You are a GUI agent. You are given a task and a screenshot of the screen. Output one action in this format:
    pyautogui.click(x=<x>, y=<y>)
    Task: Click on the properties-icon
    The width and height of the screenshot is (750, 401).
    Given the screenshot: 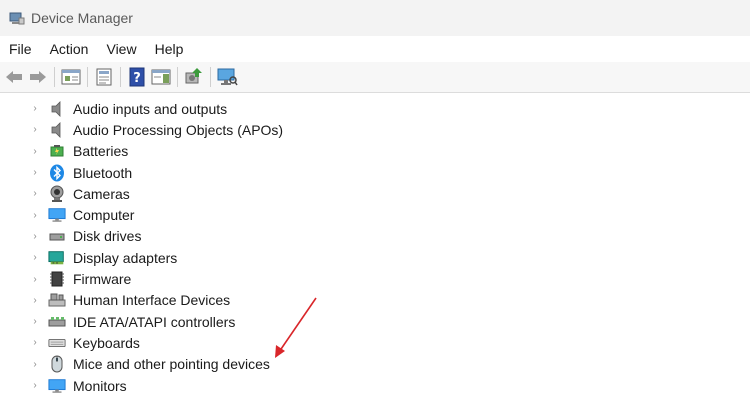 What is the action you would take?
    pyautogui.click(x=104, y=77)
    